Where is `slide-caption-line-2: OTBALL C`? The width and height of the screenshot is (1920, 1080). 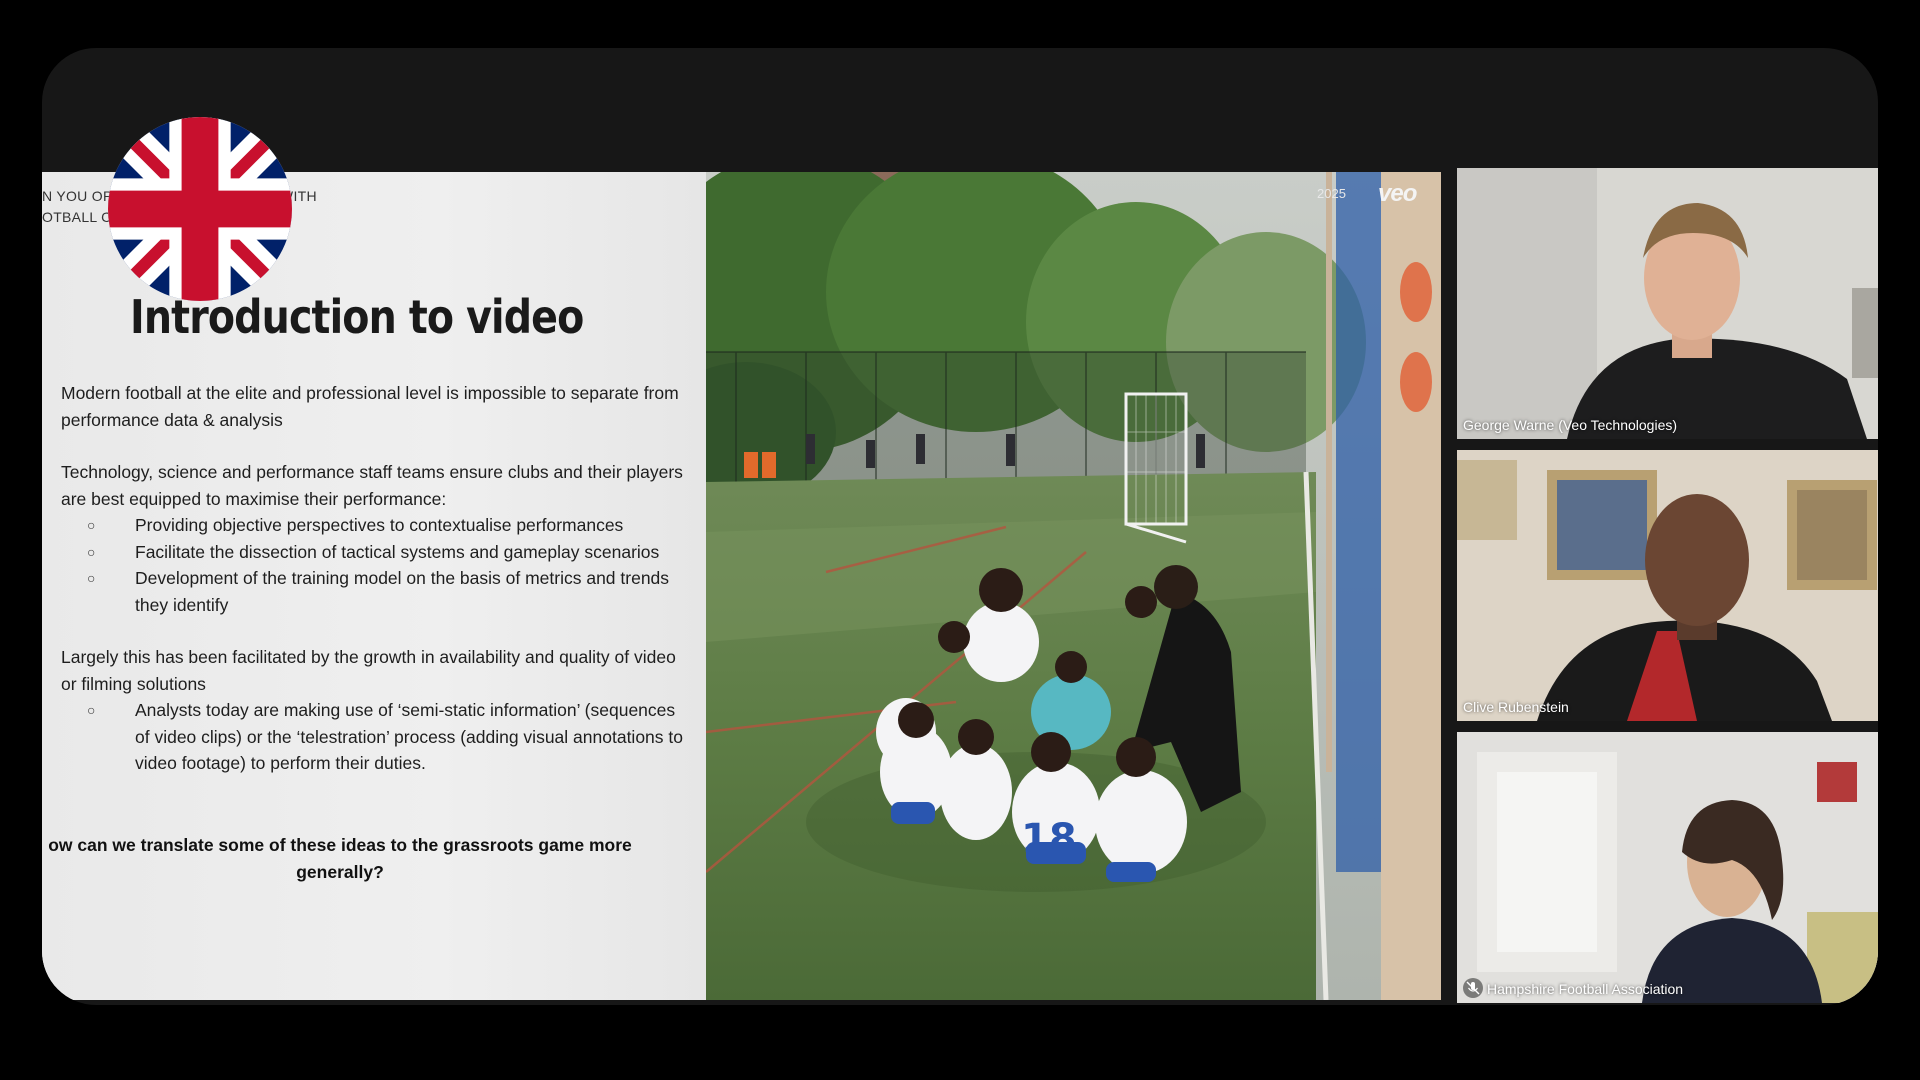
slide-caption-line-2: OTBALL C is located at coordinates (77, 217).